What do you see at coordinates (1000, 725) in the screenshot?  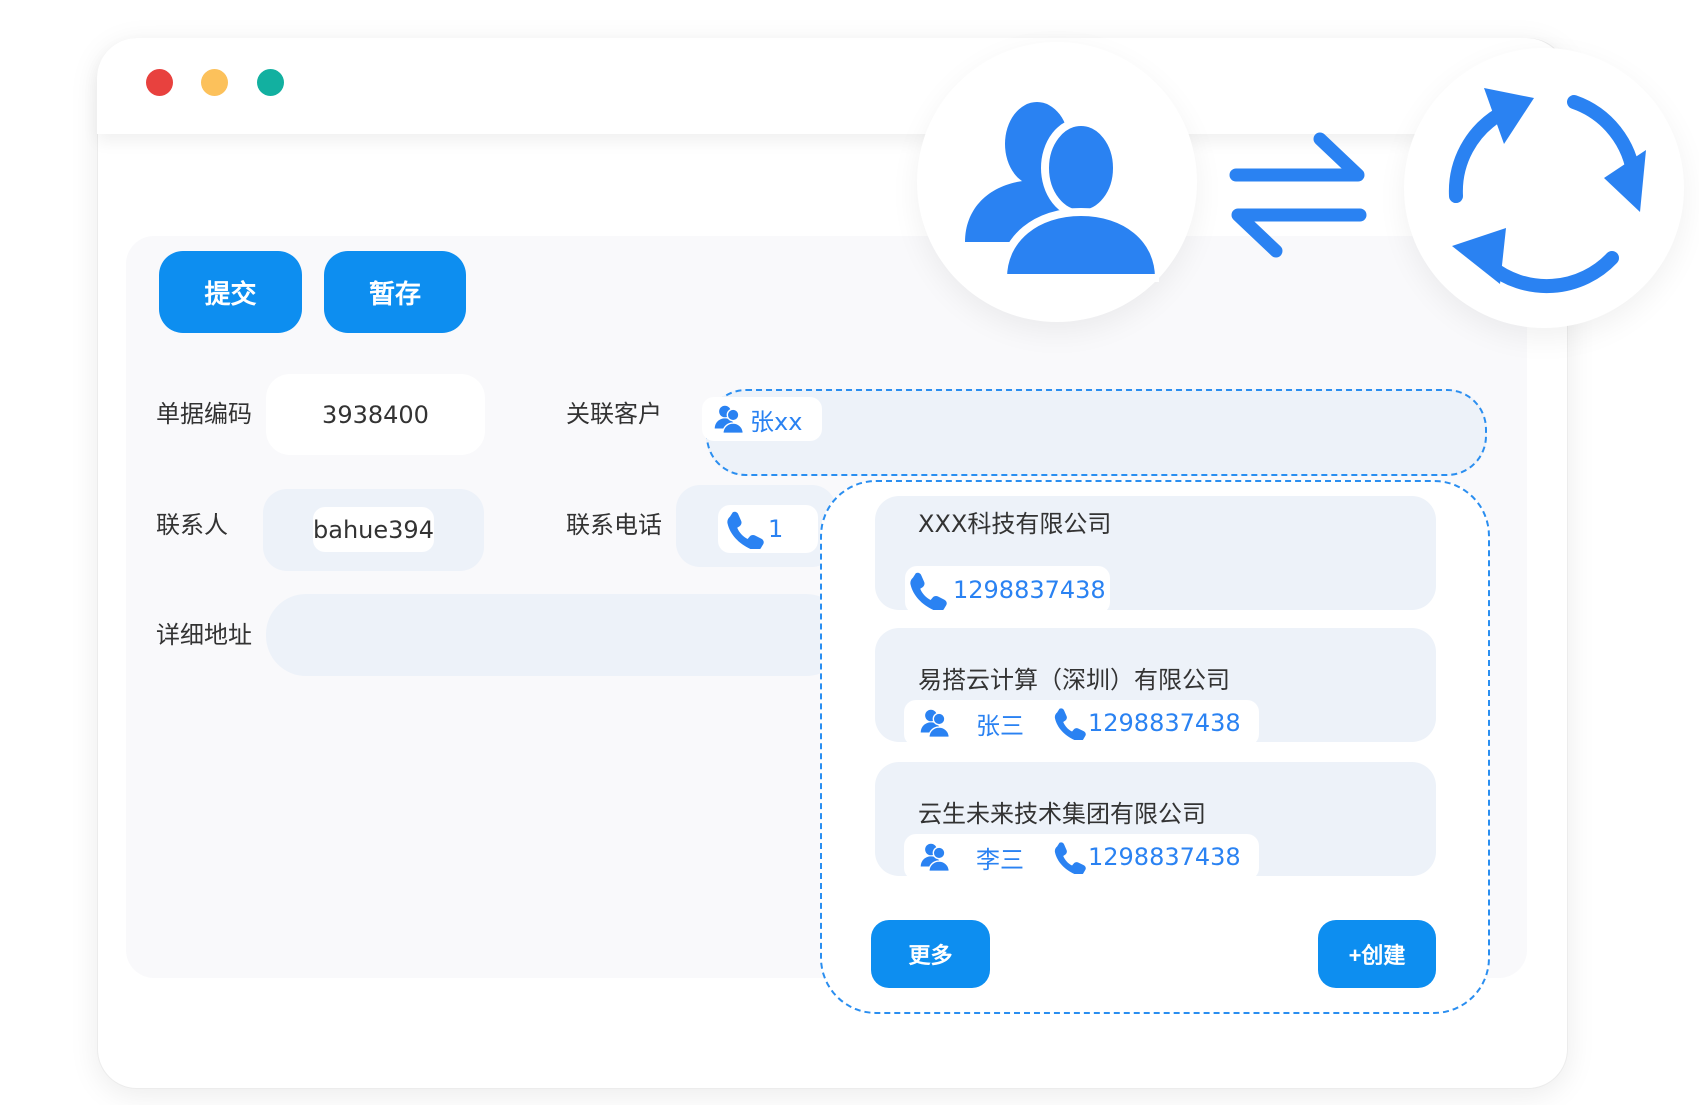 I see `item-contact: 张三` at bounding box center [1000, 725].